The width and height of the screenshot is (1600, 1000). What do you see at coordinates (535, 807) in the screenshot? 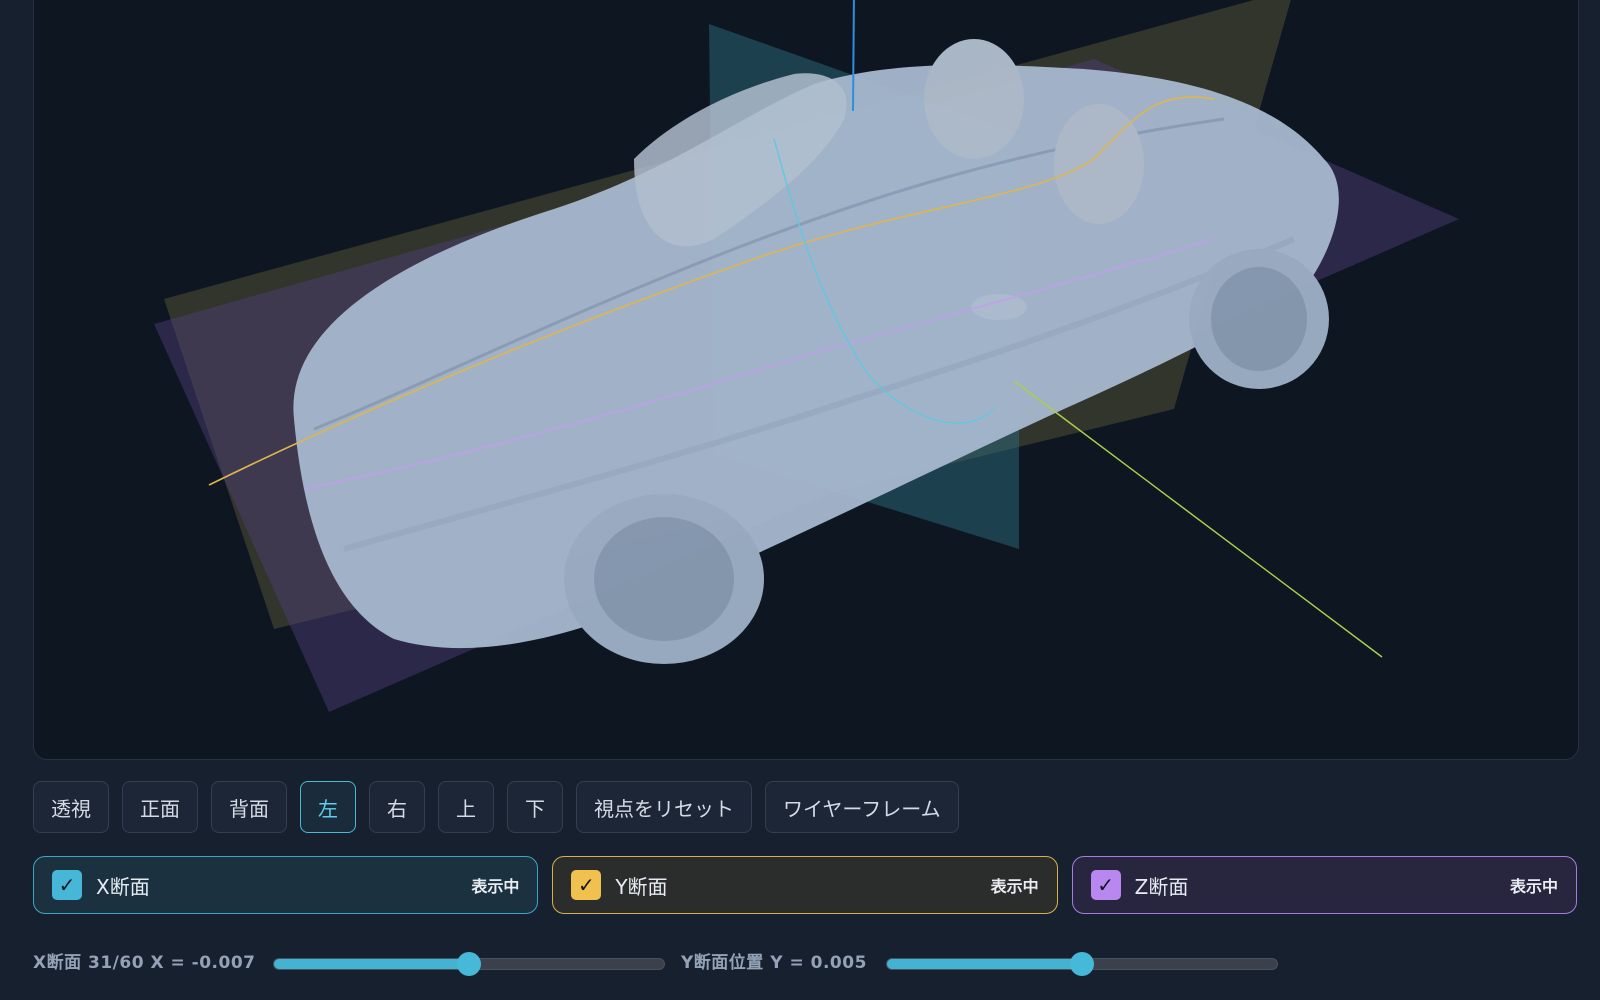
I see `view-bottom-button: 下` at bounding box center [535, 807].